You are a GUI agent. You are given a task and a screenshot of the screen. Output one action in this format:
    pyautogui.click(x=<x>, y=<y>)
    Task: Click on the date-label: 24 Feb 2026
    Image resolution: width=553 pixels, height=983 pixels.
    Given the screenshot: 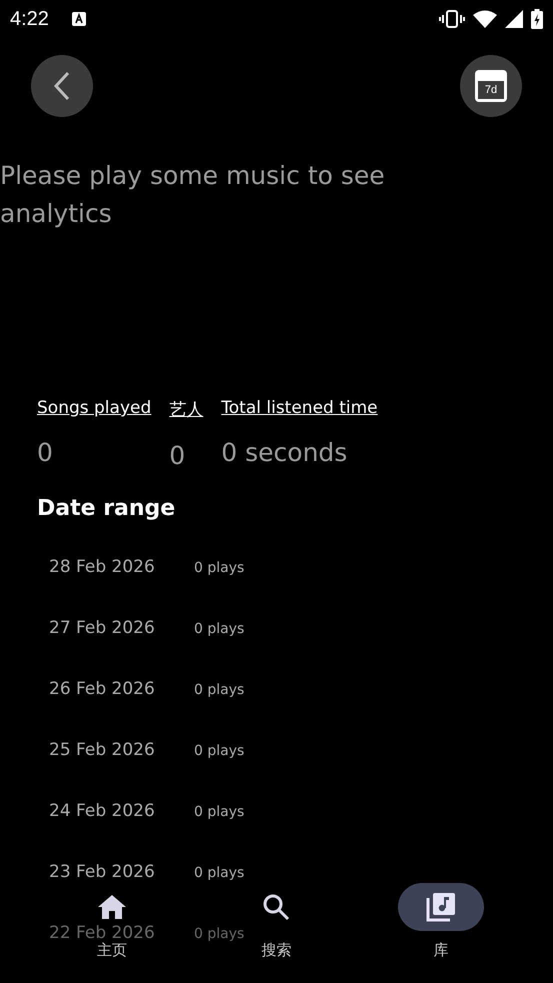 What is the action you would take?
    pyautogui.click(x=102, y=811)
    